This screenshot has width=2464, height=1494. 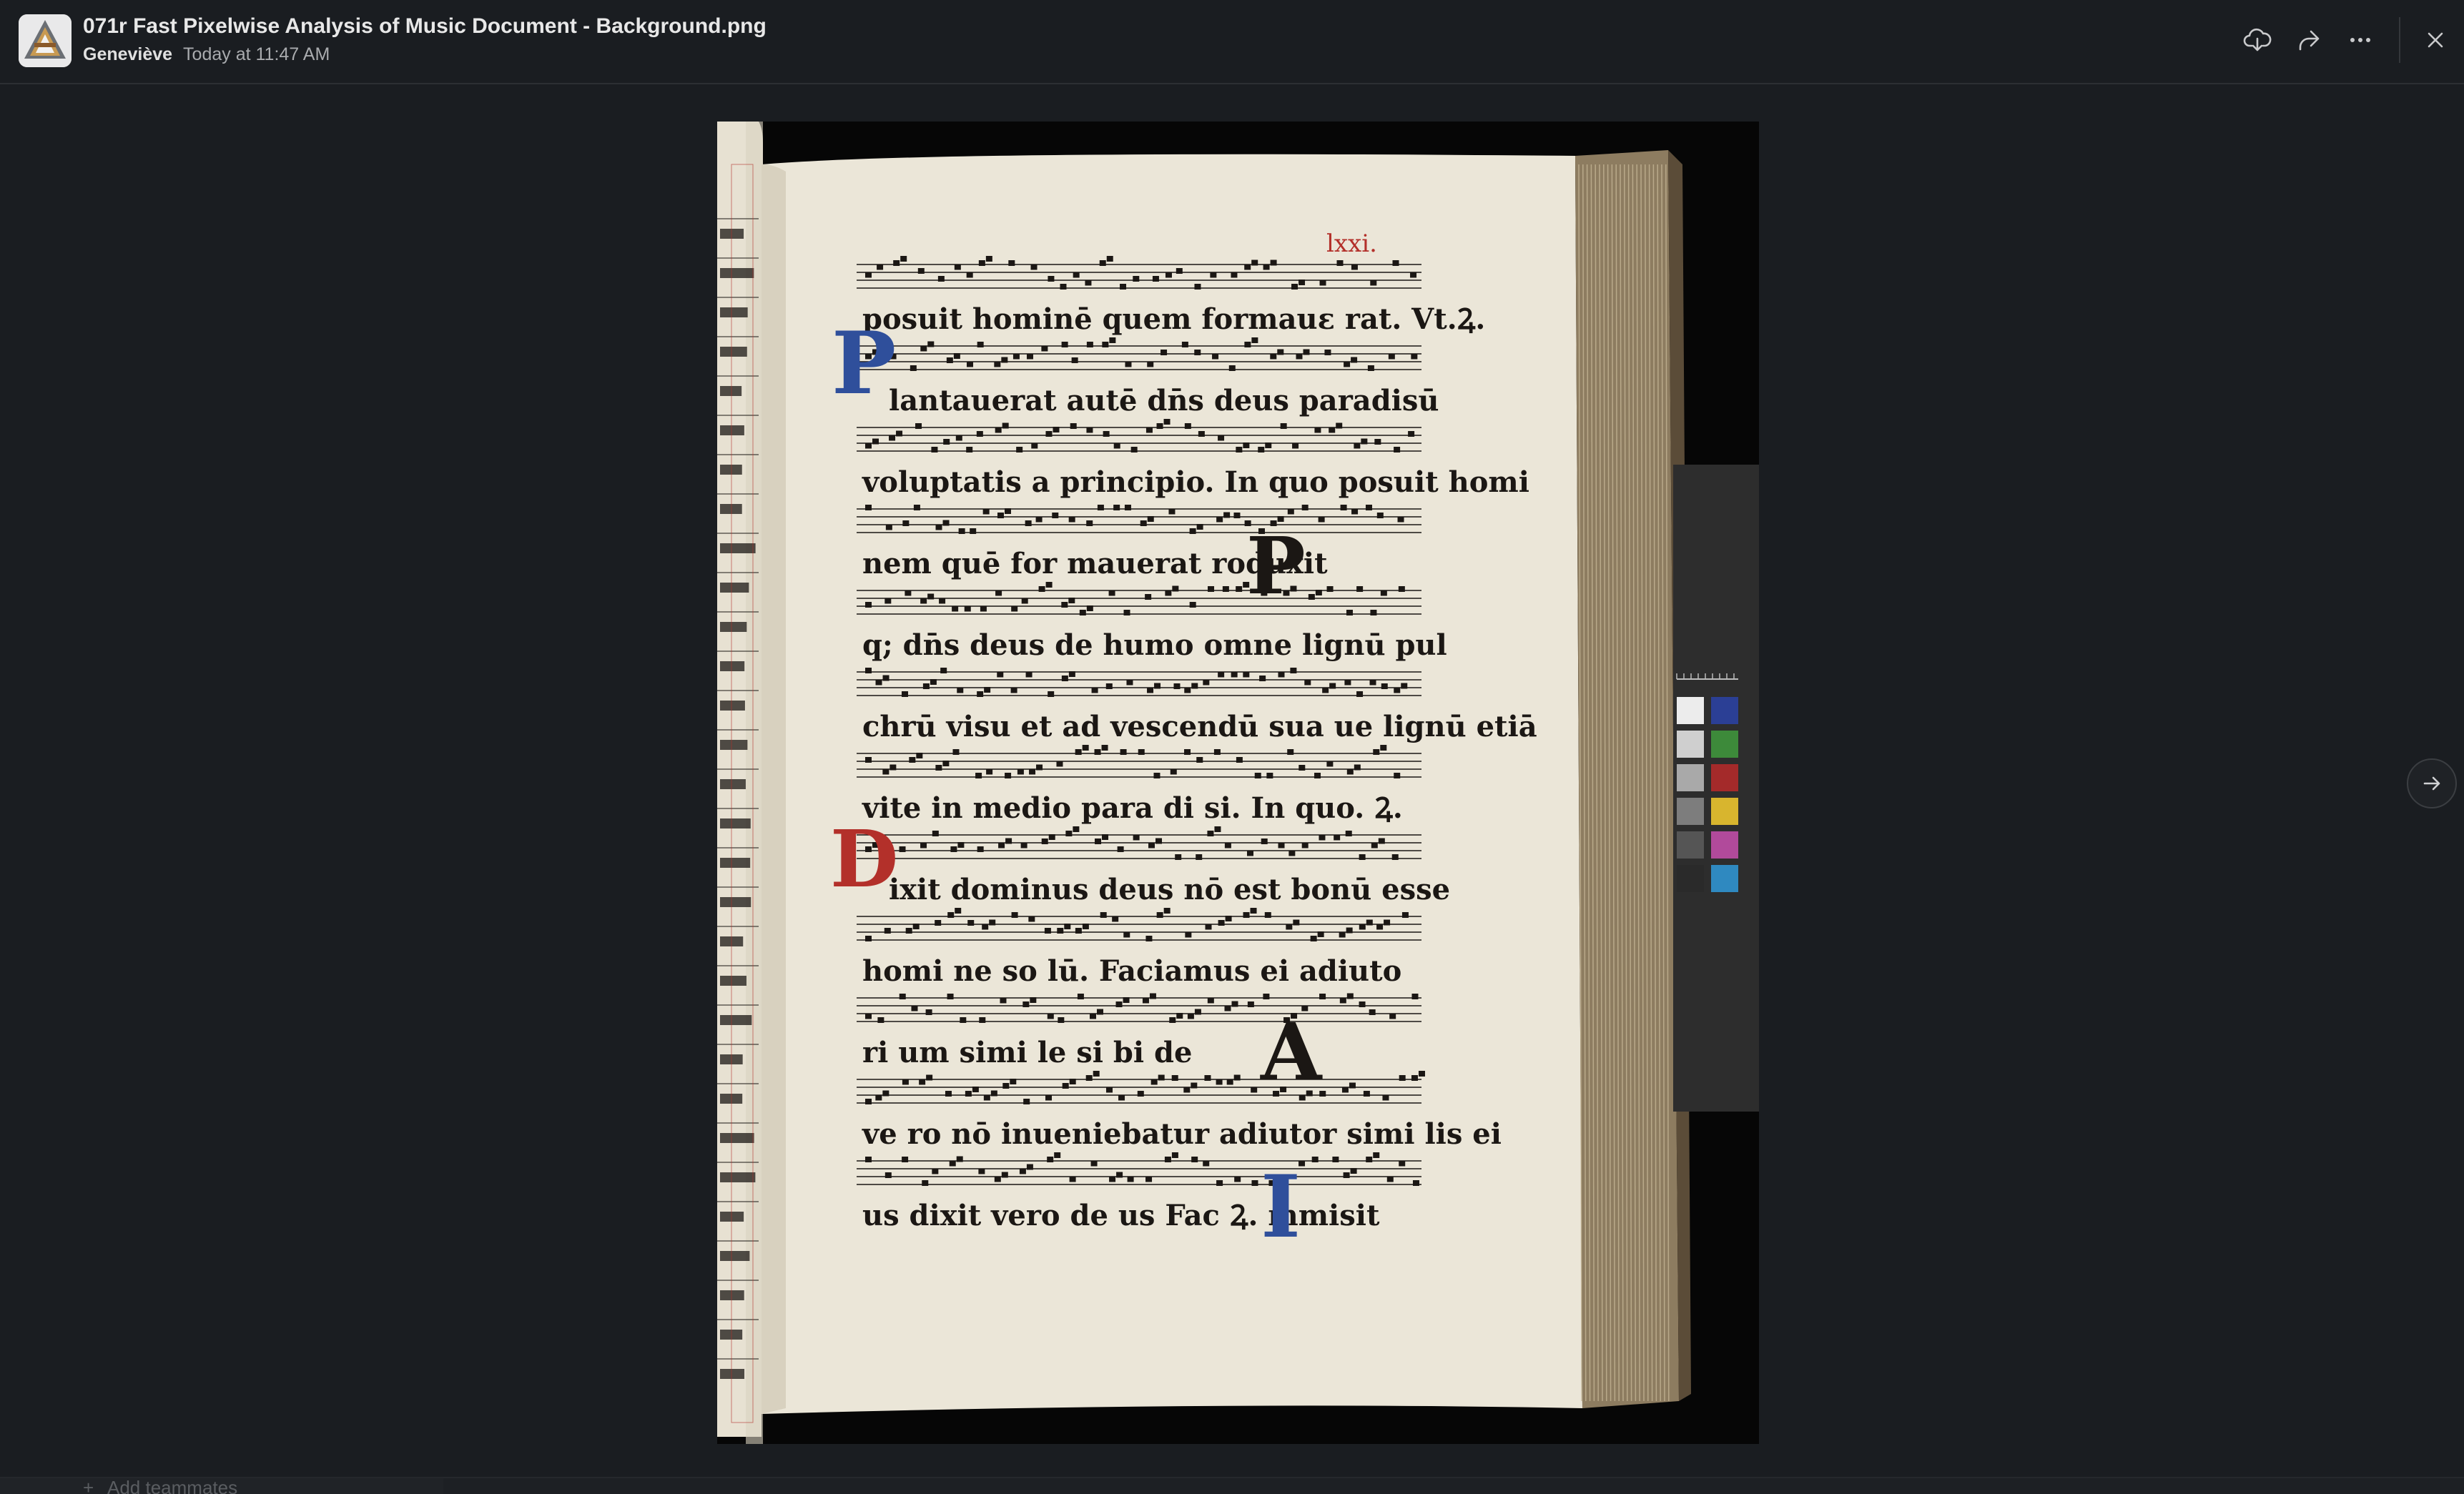 What do you see at coordinates (1164, 400) in the screenshot?
I see `chant-text-line: lantauerat autē dn̄s deus paradisū` at bounding box center [1164, 400].